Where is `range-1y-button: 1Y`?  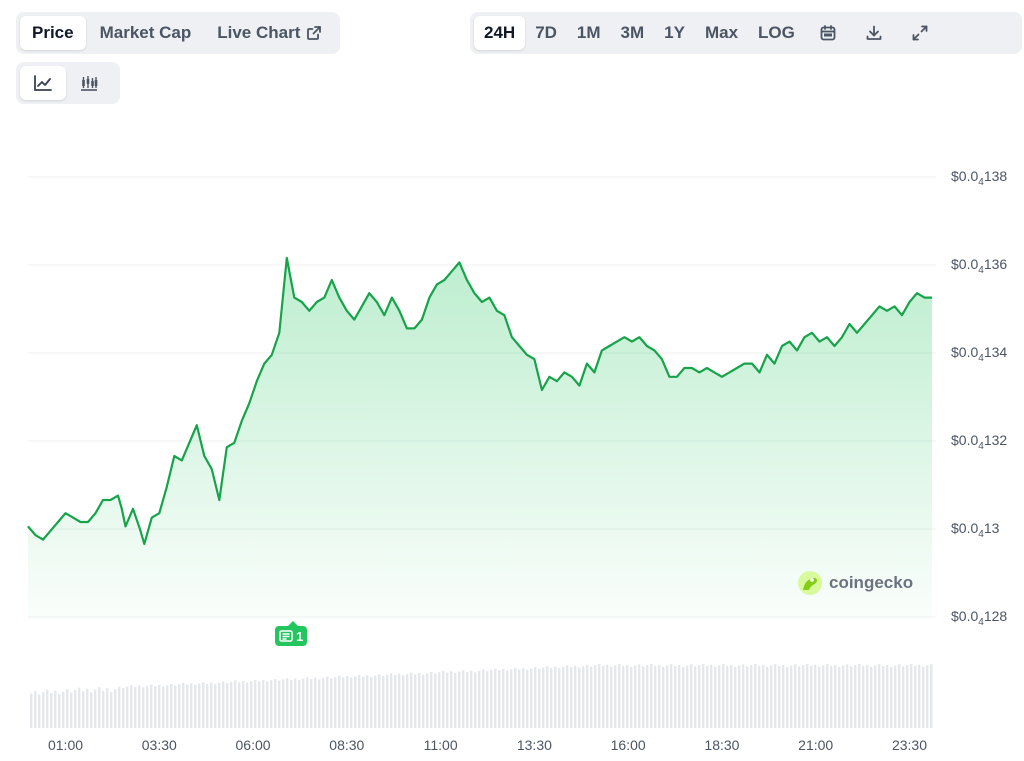
range-1y-button: 1Y is located at coordinates (674, 33).